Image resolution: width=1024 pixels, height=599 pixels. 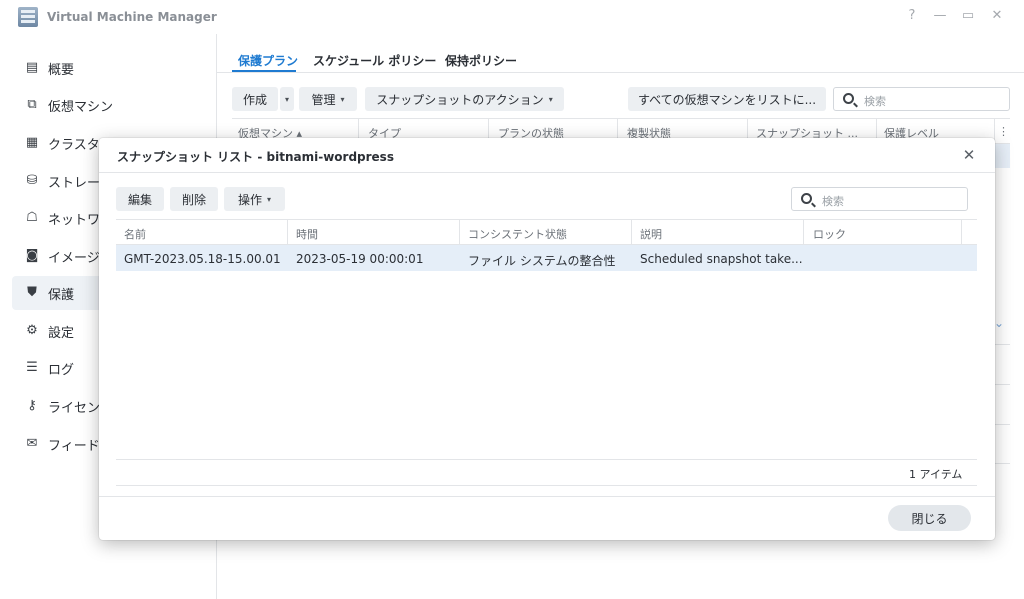 I want to click on sidebar-item-label: イメージ, so click(x=74, y=258).